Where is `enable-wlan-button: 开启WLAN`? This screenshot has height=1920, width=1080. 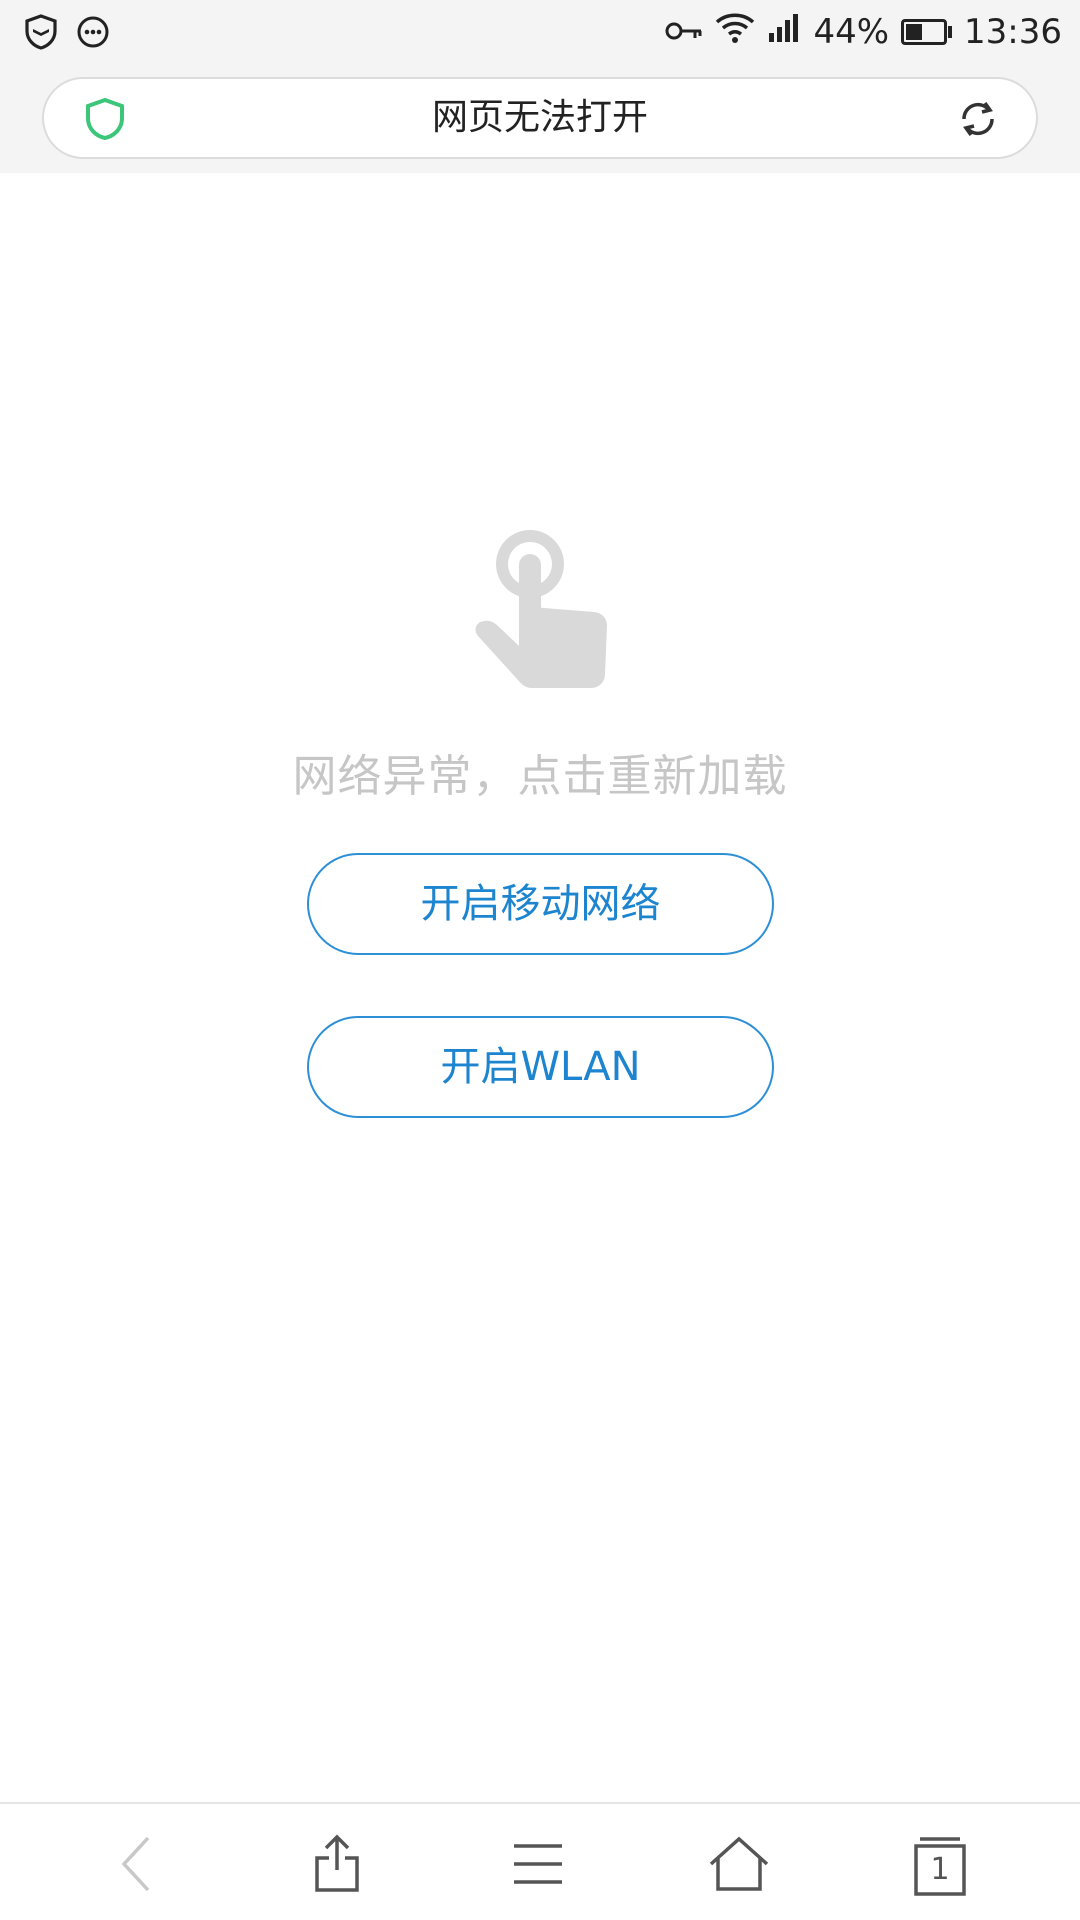
enable-wlan-button: 开启WLAN is located at coordinates (540, 1067).